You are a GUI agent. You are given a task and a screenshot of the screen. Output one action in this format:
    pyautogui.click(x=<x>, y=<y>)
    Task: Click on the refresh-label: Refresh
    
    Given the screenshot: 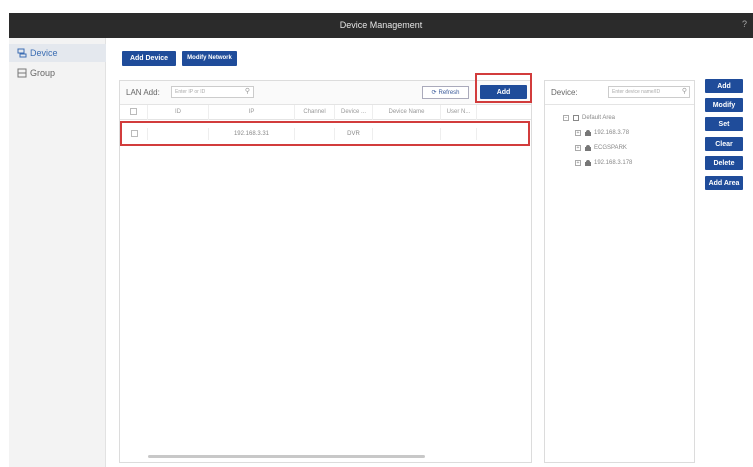 What is the action you would take?
    pyautogui.click(x=449, y=92)
    